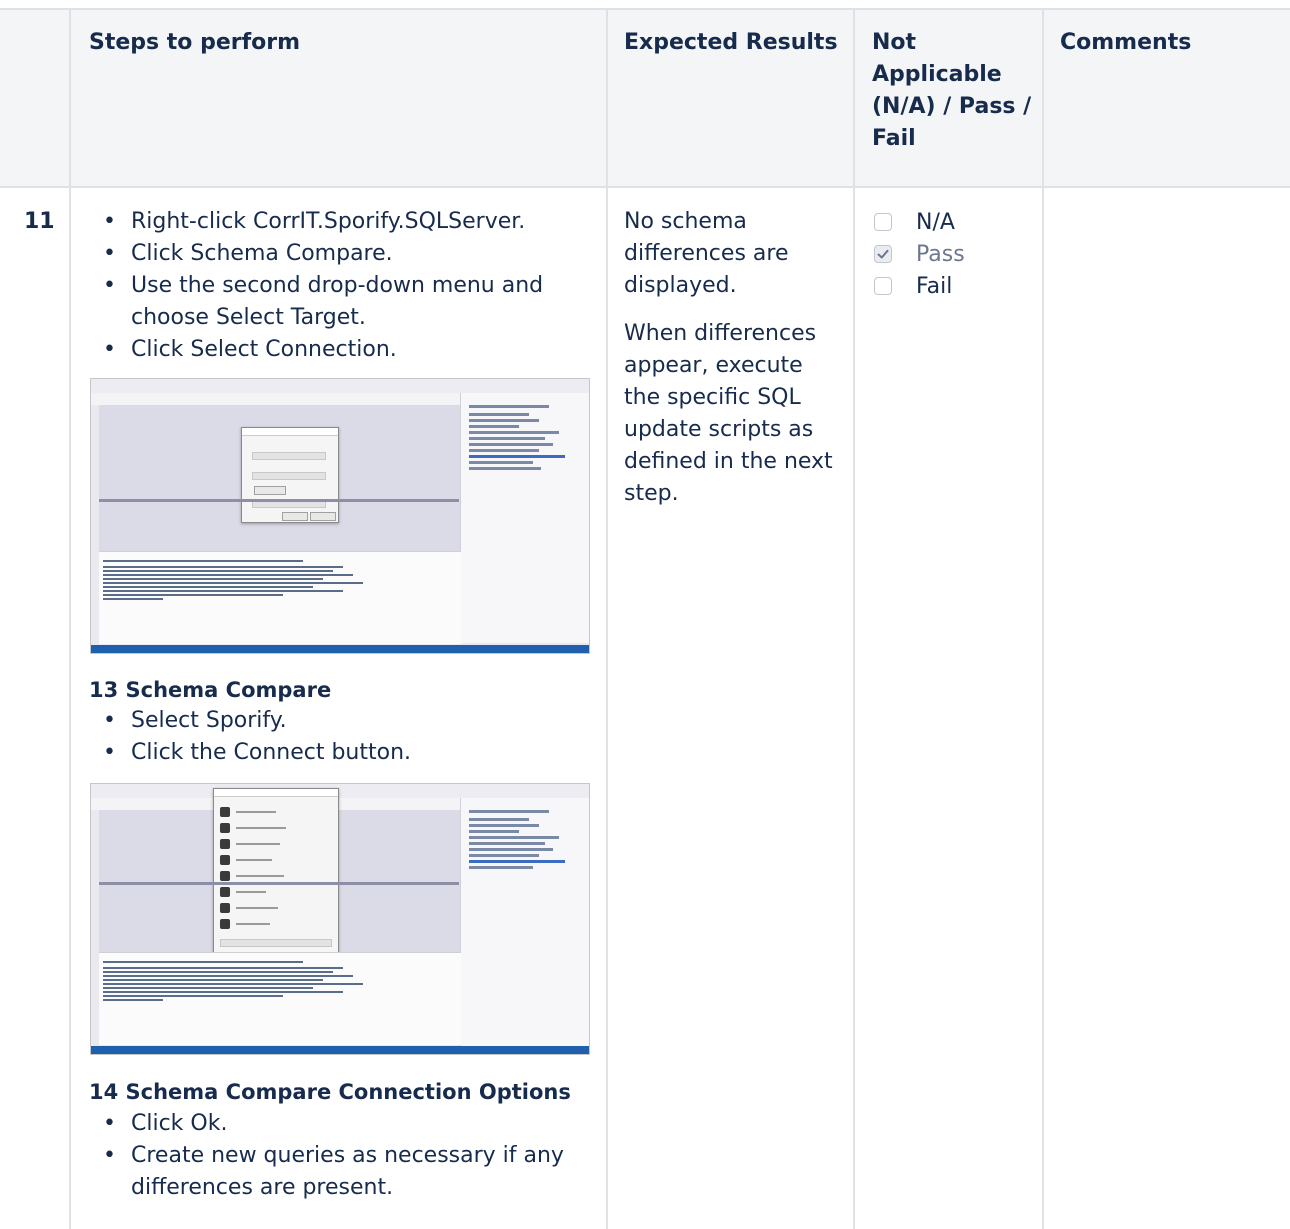 Image resolution: width=1290 pixels, height=1229 pixels. Describe the element at coordinates (645, 9) in the screenshot. I see `table-top-border` at that location.